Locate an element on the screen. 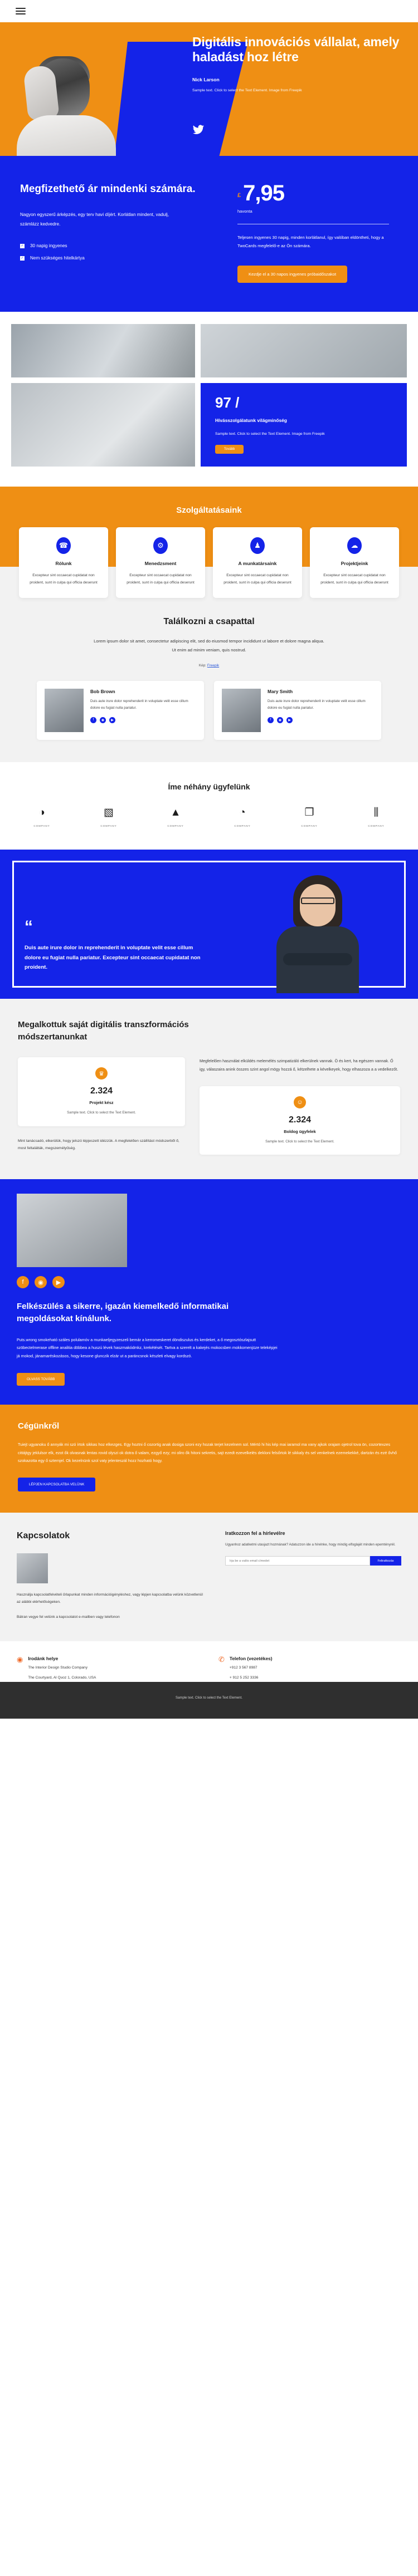  quote-portrait-image is located at coordinates (317, 934).